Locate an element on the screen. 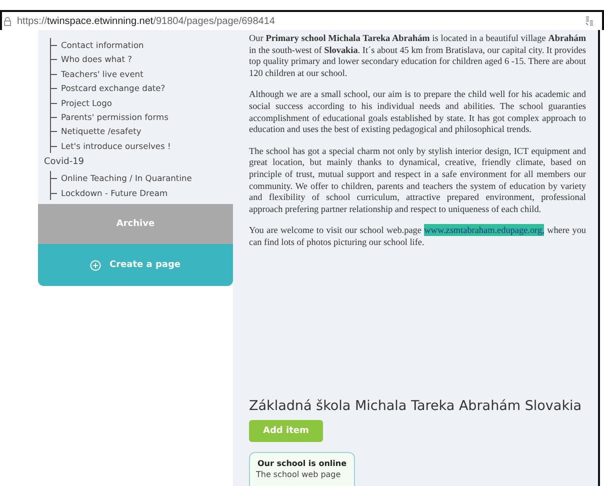 Image resolution: width=604 pixels, height=486 pixels. paragraph: Our Primary school Michala Tareka Abrahám is located in a beautiful village Abrahám in the south-west of Slovakia. It´s about 45 km from Bratislava, our capital city. It provides top quality primary and lower secondary education for children aged 6 -15. There are about 120 children at our school. is located at coordinates (417, 56).